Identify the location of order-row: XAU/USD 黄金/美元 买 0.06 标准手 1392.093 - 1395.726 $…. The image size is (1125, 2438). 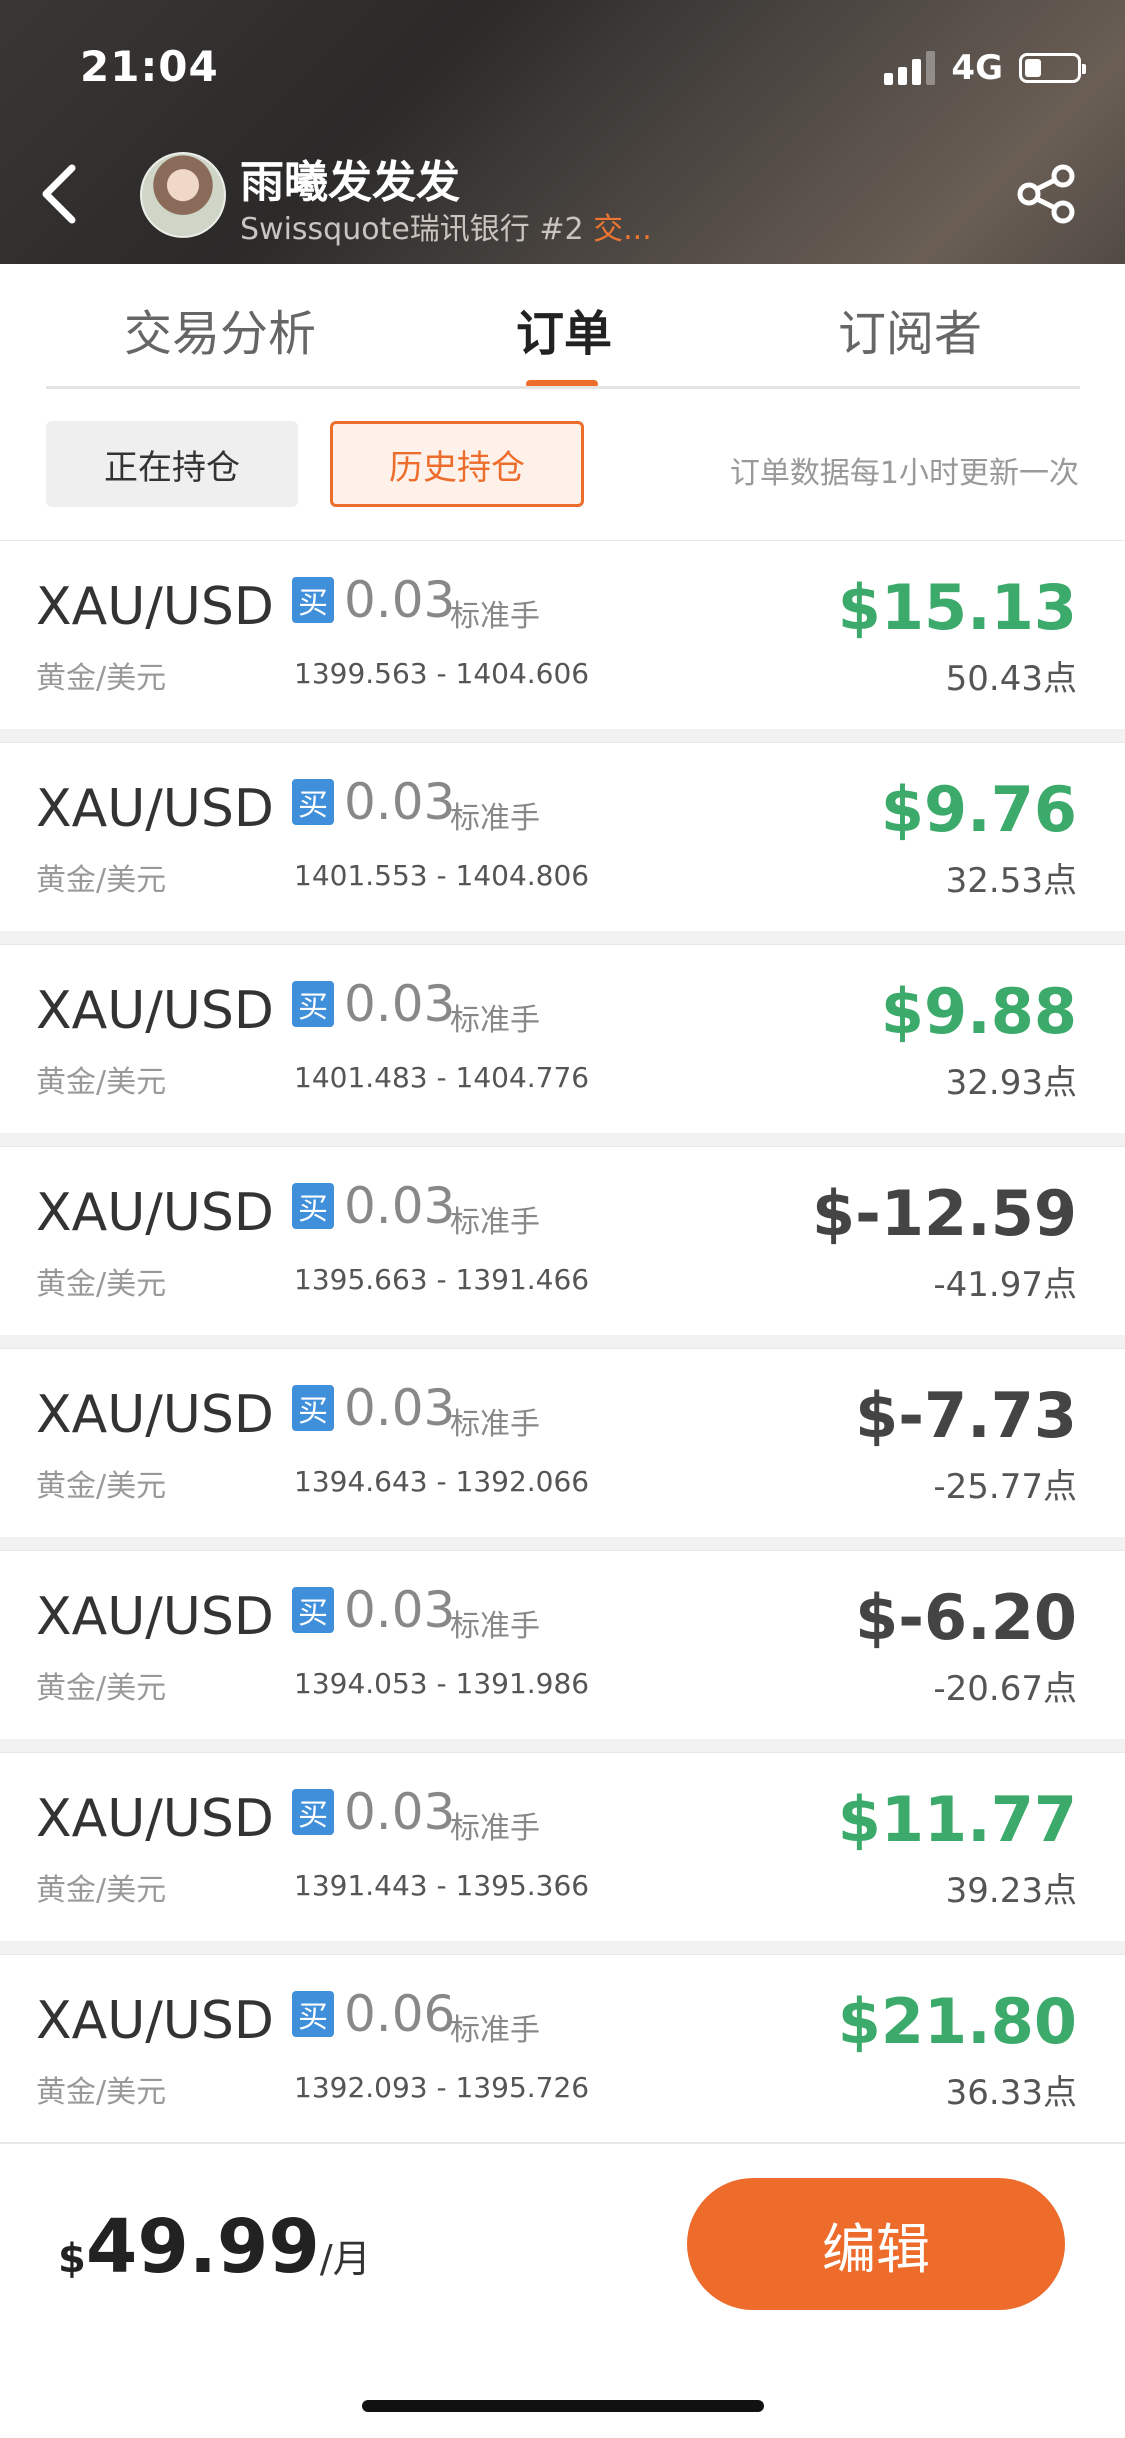
(562, 2048).